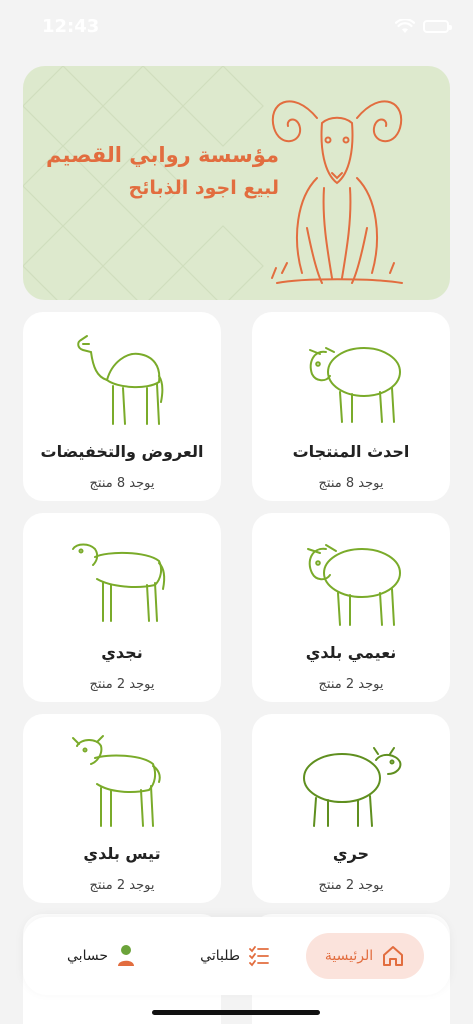  Describe the element at coordinates (437, 26) in the screenshot. I see `battery-icon` at that location.